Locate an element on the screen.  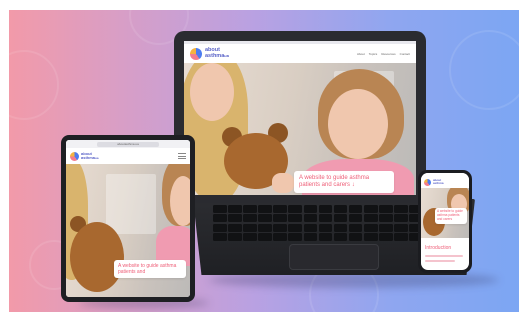
teddy-bear is located at coordinates (97, 257).